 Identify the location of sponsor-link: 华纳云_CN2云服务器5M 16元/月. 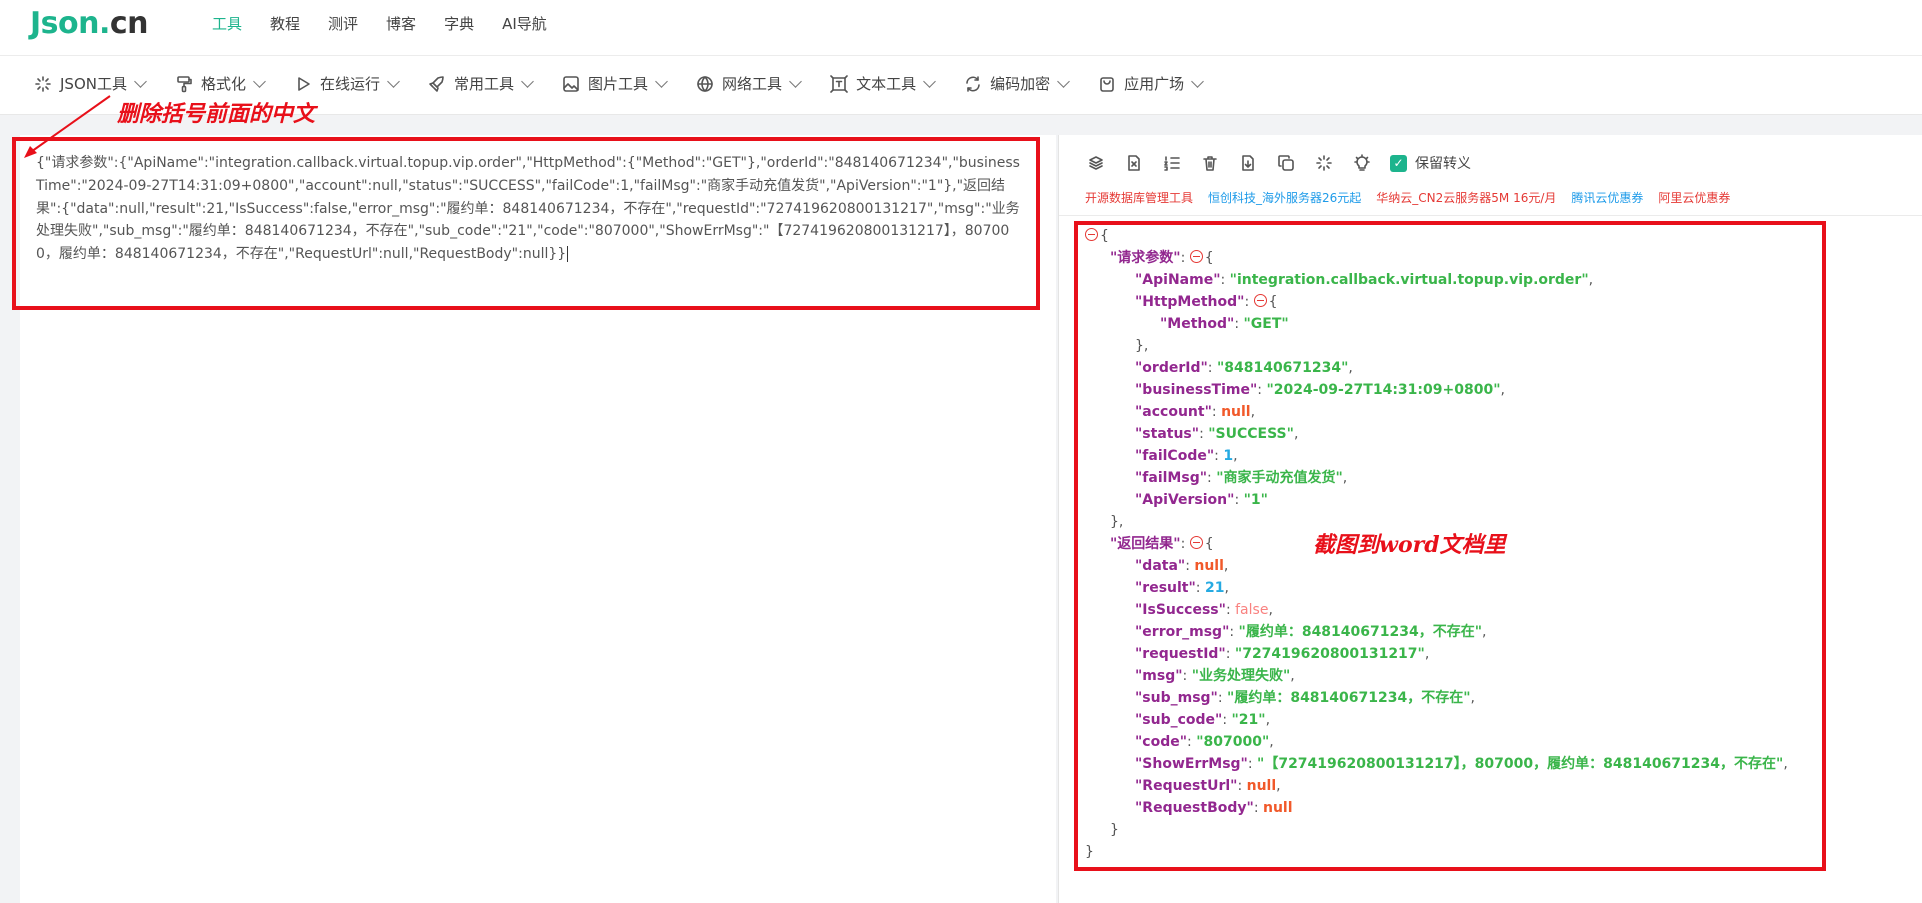
(1466, 197).